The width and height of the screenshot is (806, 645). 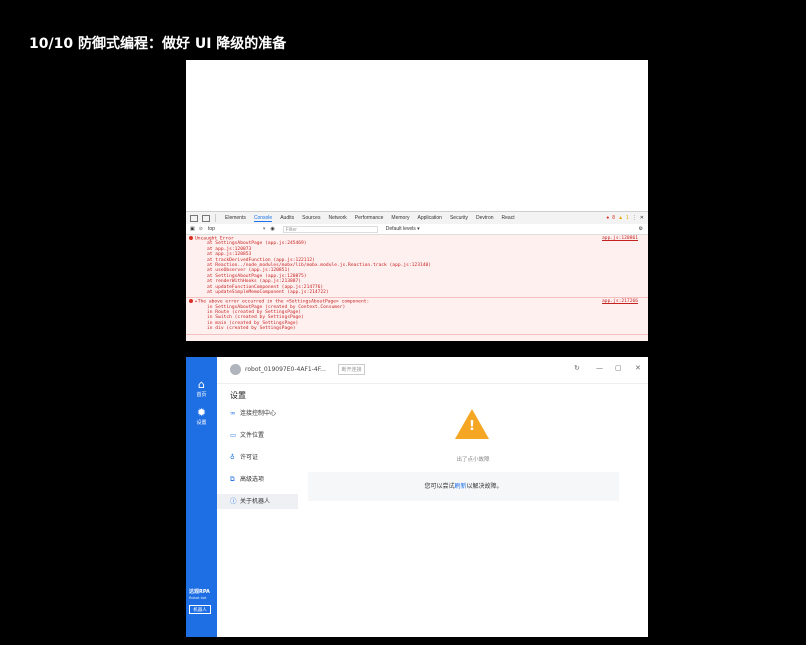 What do you see at coordinates (232, 457) in the screenshot?
I see `key-icon: ♁` at bounding box center [232, 457].